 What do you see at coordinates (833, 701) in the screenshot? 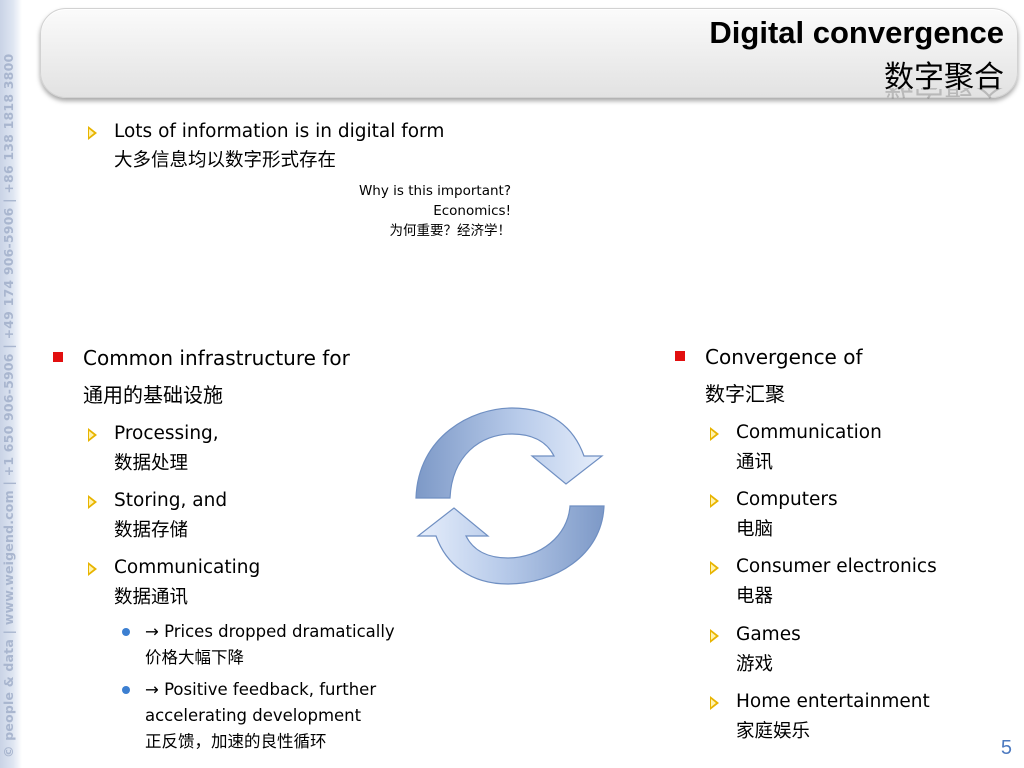
I see `right-item-5-en: Home entertainment` at bounding box center [833, 701].